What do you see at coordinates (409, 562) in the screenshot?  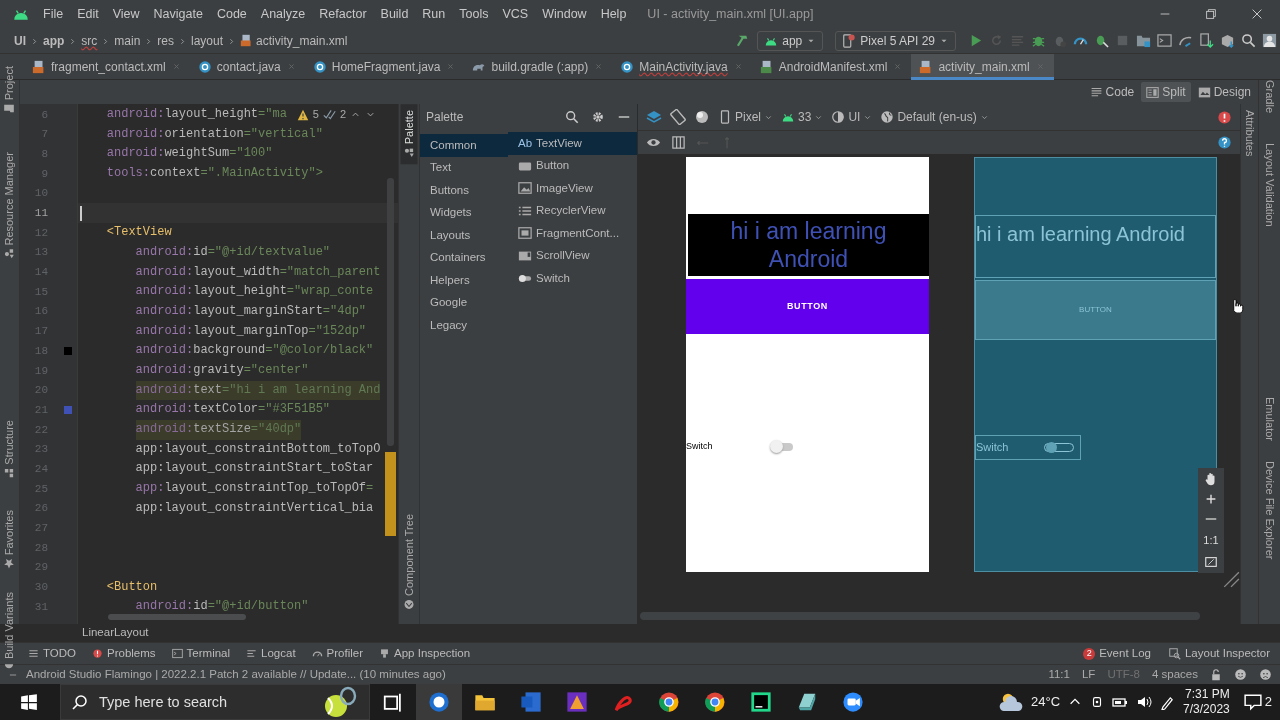 I see `tool-window-tab: Component Tree` at bounding box center [409, 562].